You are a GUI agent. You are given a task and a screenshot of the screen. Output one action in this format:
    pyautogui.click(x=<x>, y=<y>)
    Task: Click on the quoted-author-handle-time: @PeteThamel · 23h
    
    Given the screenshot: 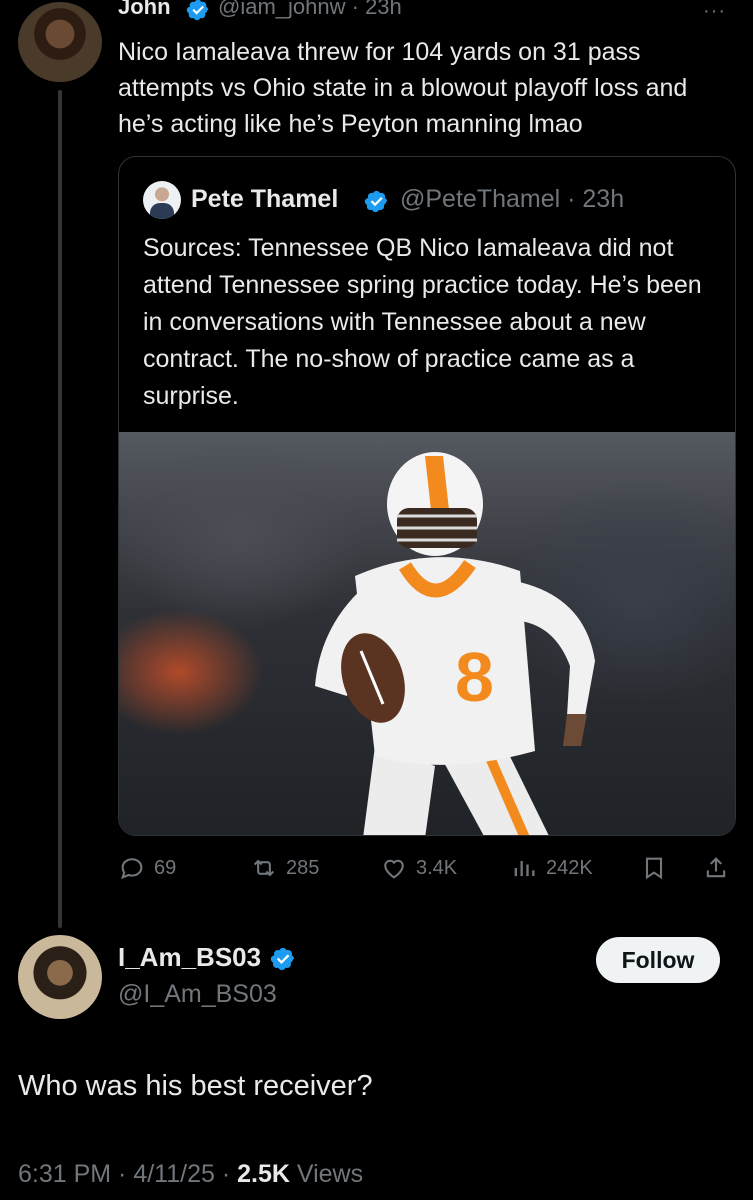 What is the action you would take?
    pyautogui.click(x=512, y=199)
    